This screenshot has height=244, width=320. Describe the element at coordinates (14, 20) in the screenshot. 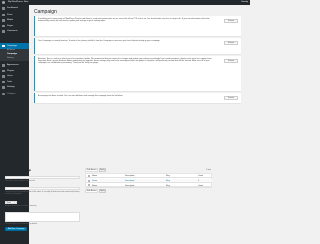

I see `sidebar-item-media: Media` at that location.